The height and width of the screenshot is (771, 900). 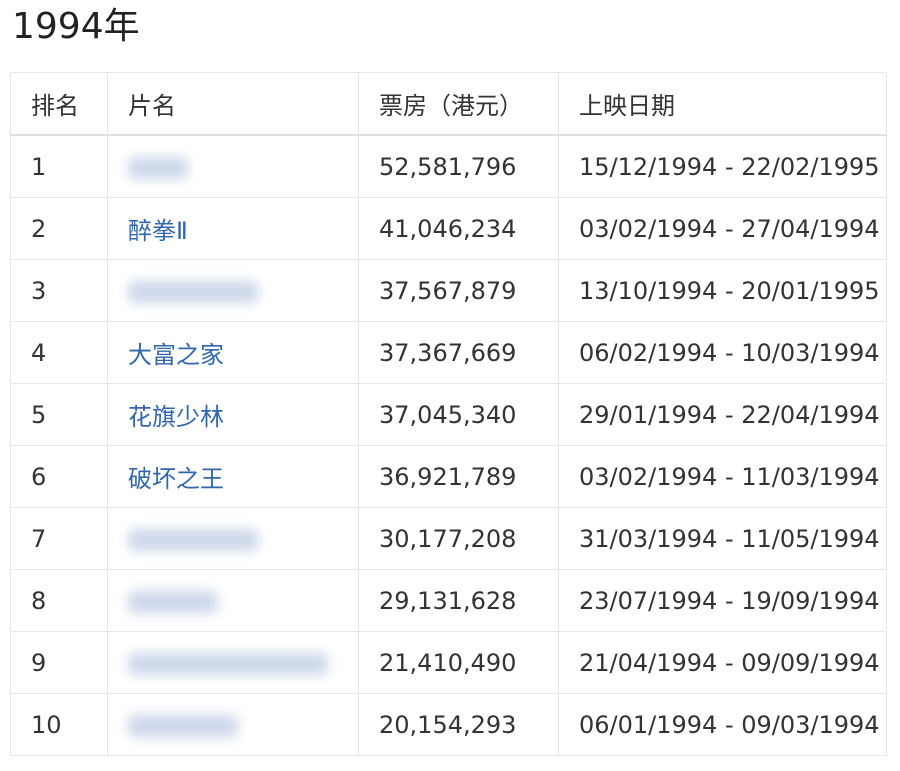 What do you see at coordinates (176, 355) in the screenshot?
I see `movie-title-link: 大富之家` at bounding box center [176, 355].